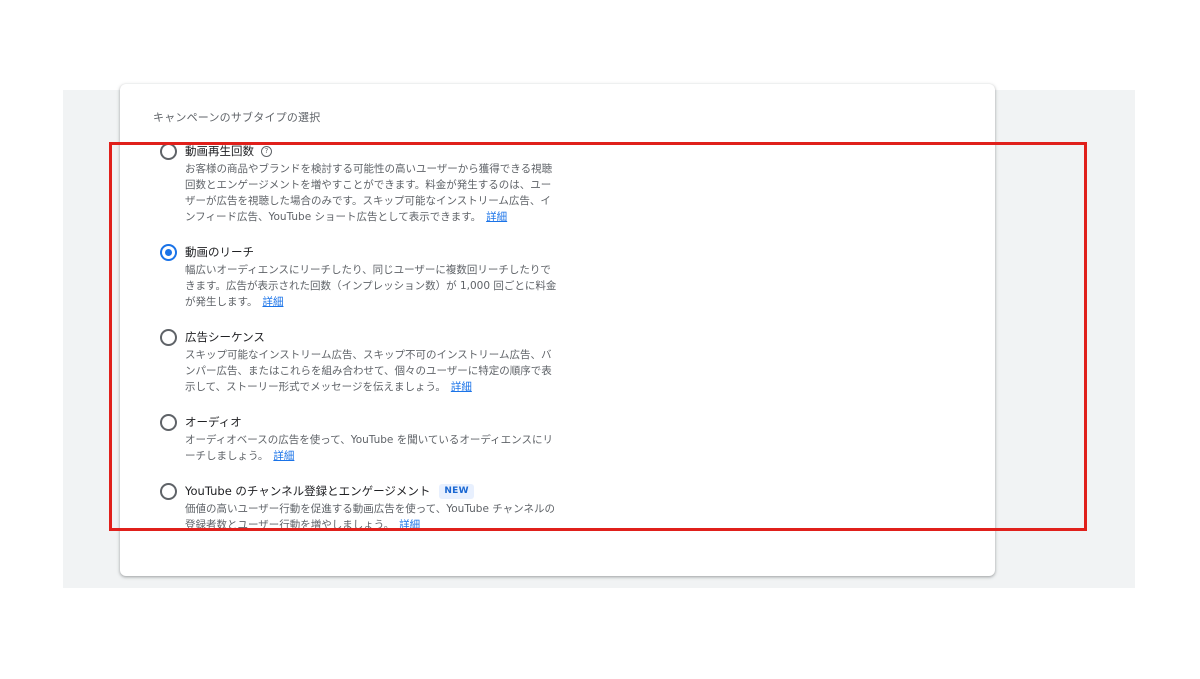 The height and width of the screenshot is (679, 1200). I want to click on option-title: 動画再生回数 ?, so click(228, 151).